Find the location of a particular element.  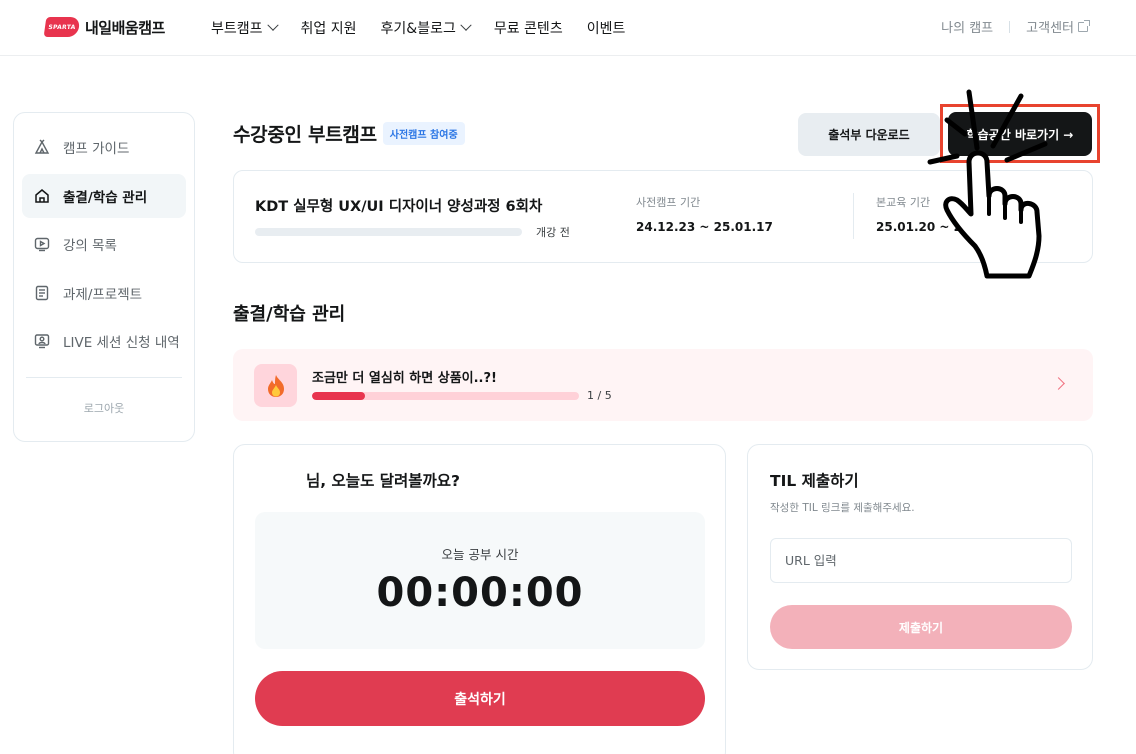

nav-reviews-blog: 후기&블로그 is located at coordinates (426, 28).